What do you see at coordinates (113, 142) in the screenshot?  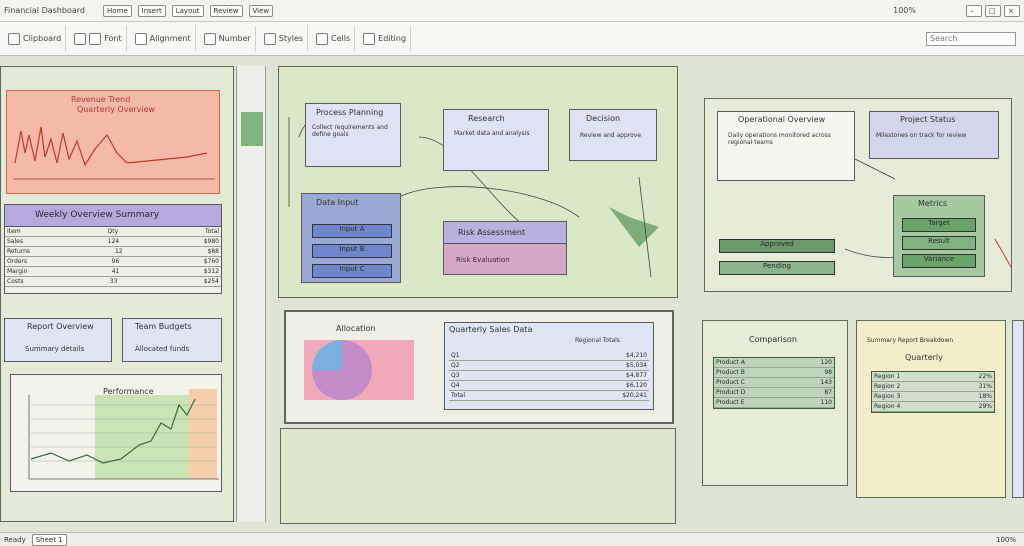 I see `revenue-chart-card: Revenue Trend Quarterly Overview` at bounding box center [113, 142].